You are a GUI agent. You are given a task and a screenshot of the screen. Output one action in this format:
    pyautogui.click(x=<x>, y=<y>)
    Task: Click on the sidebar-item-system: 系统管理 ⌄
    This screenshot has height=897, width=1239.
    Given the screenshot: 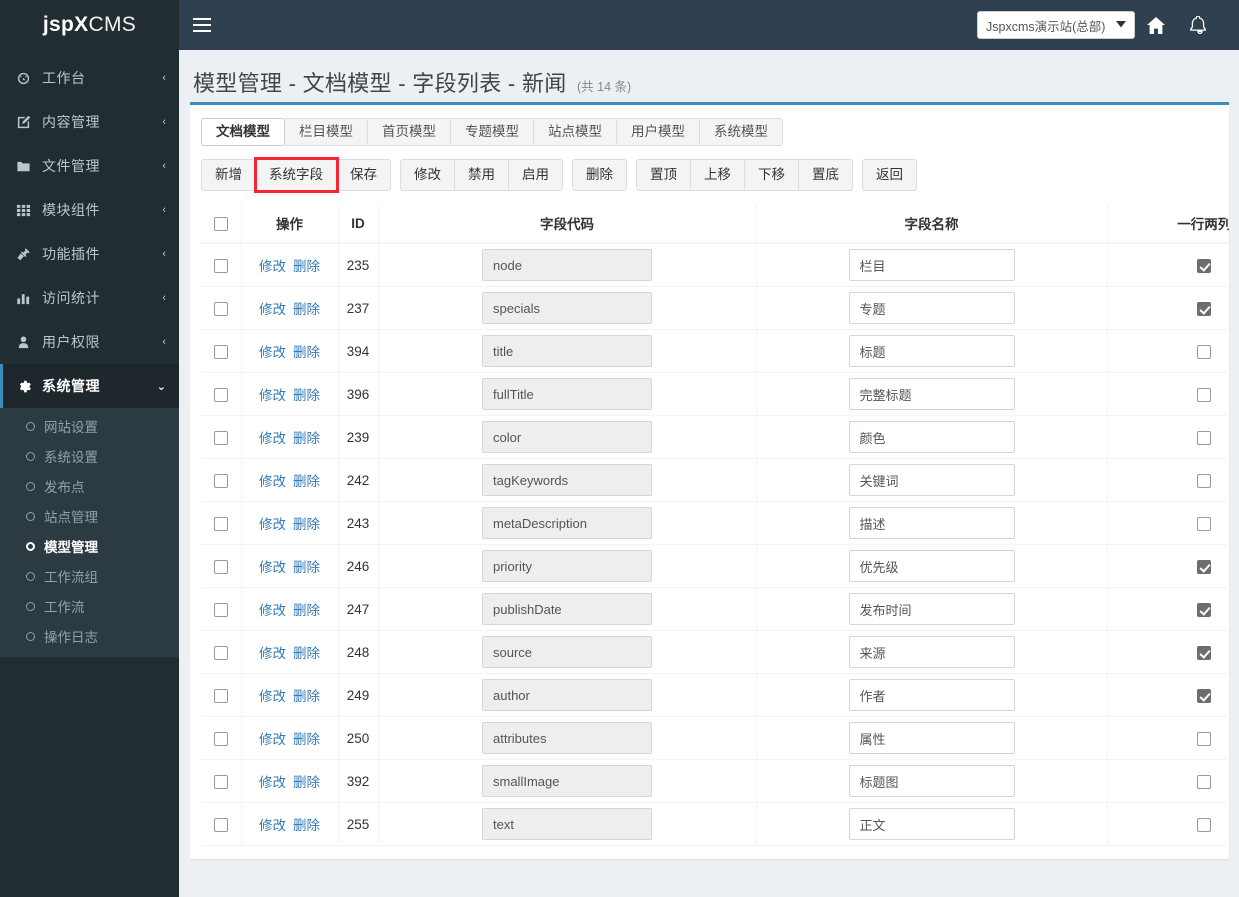 What is the action you would take?
    pyautogui.click(x=89, y=386)
    